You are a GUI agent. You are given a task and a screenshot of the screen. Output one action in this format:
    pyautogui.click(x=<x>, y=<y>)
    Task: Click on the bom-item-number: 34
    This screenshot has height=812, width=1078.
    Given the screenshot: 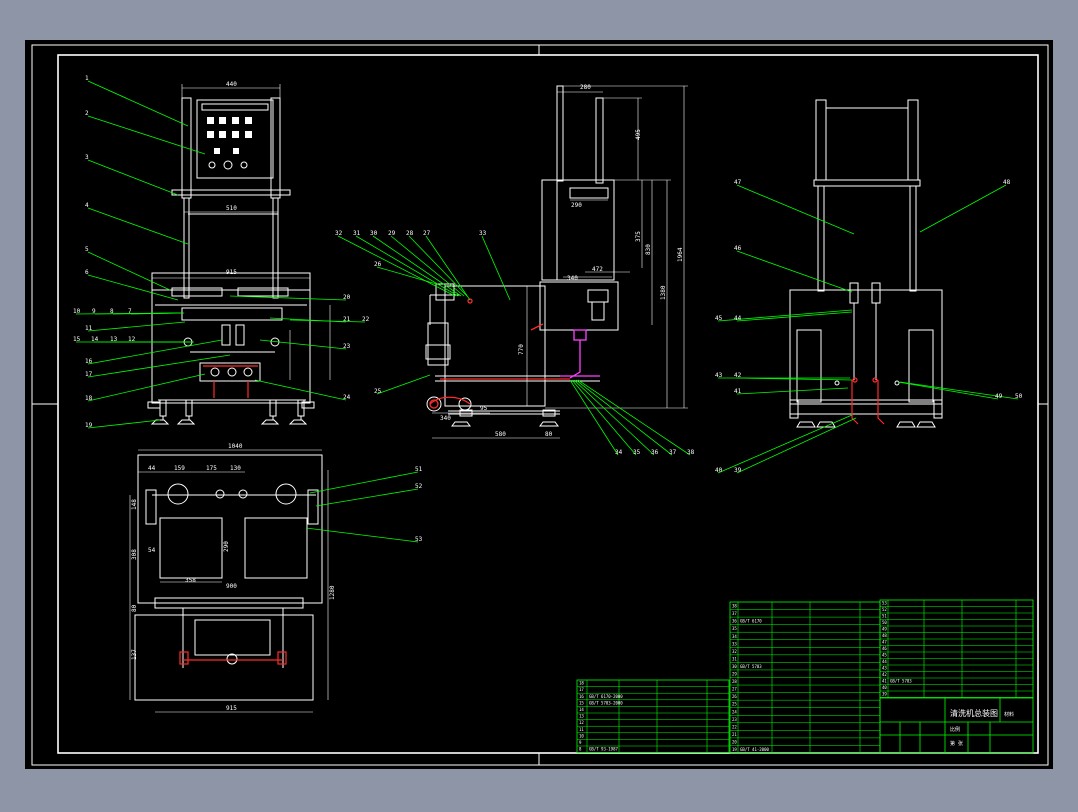 What is the action you would take?
    pyautogui.click(x=734, y=636)
    